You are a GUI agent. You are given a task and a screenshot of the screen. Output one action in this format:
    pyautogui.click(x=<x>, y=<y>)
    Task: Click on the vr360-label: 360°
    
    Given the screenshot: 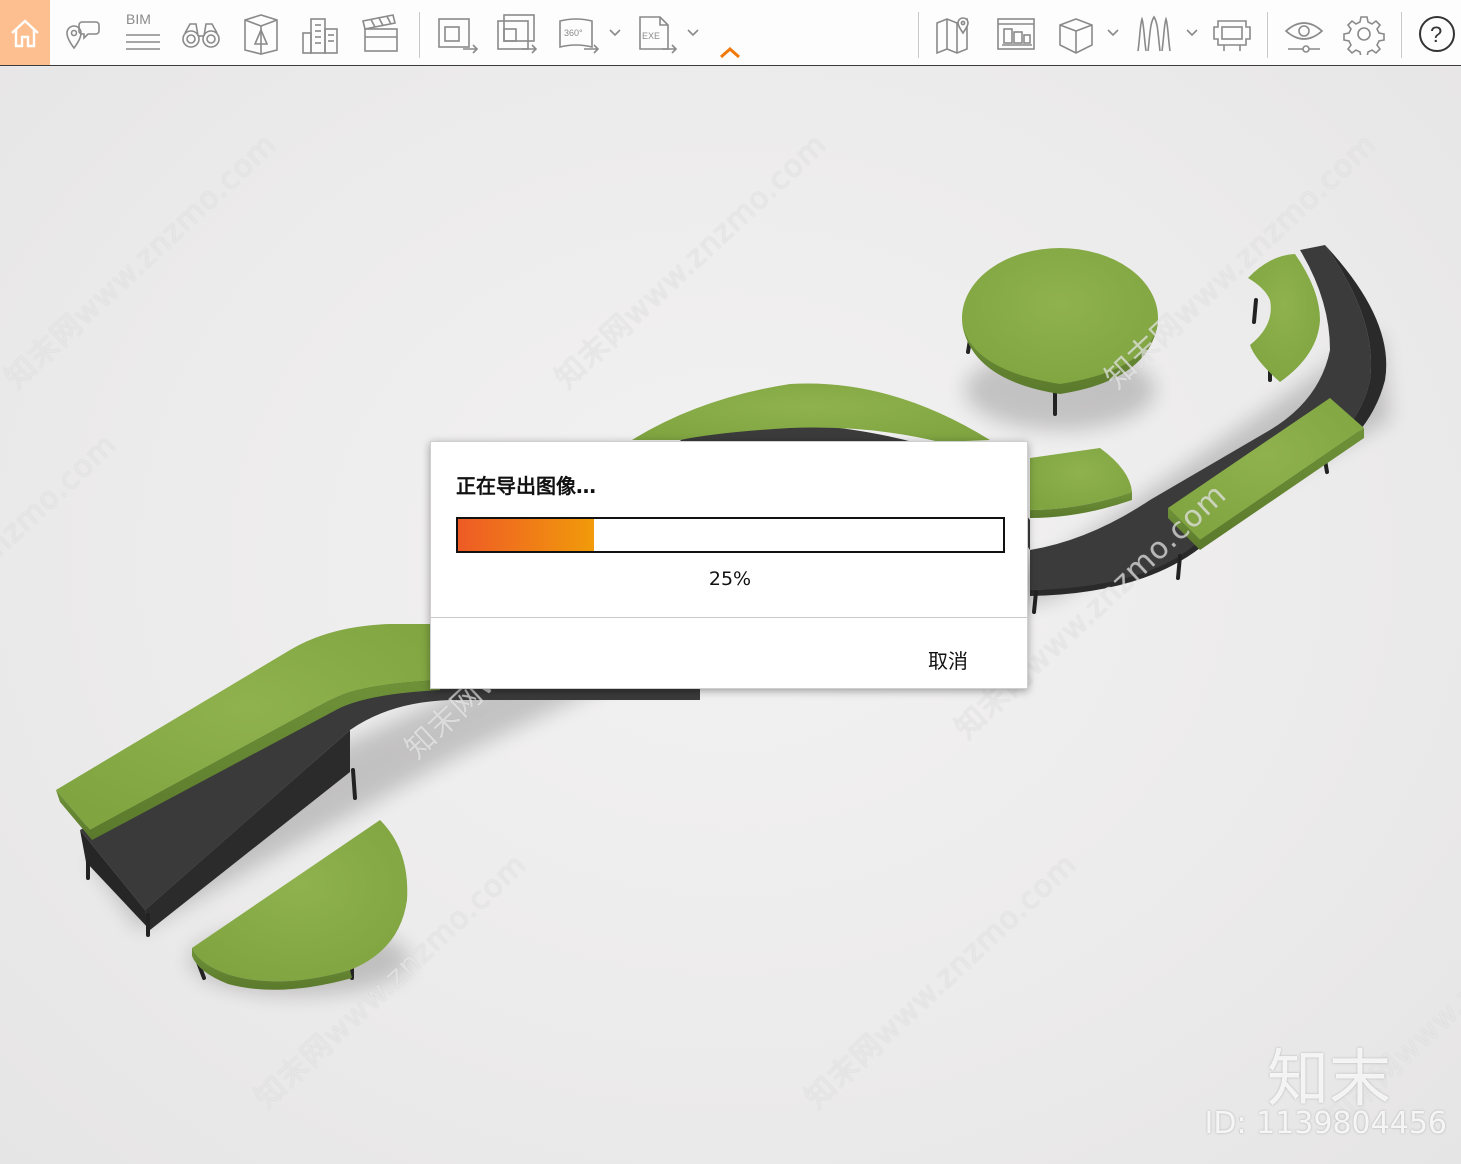 What is the action you would take?
    pyautogui.click(x=573, y=33)
    